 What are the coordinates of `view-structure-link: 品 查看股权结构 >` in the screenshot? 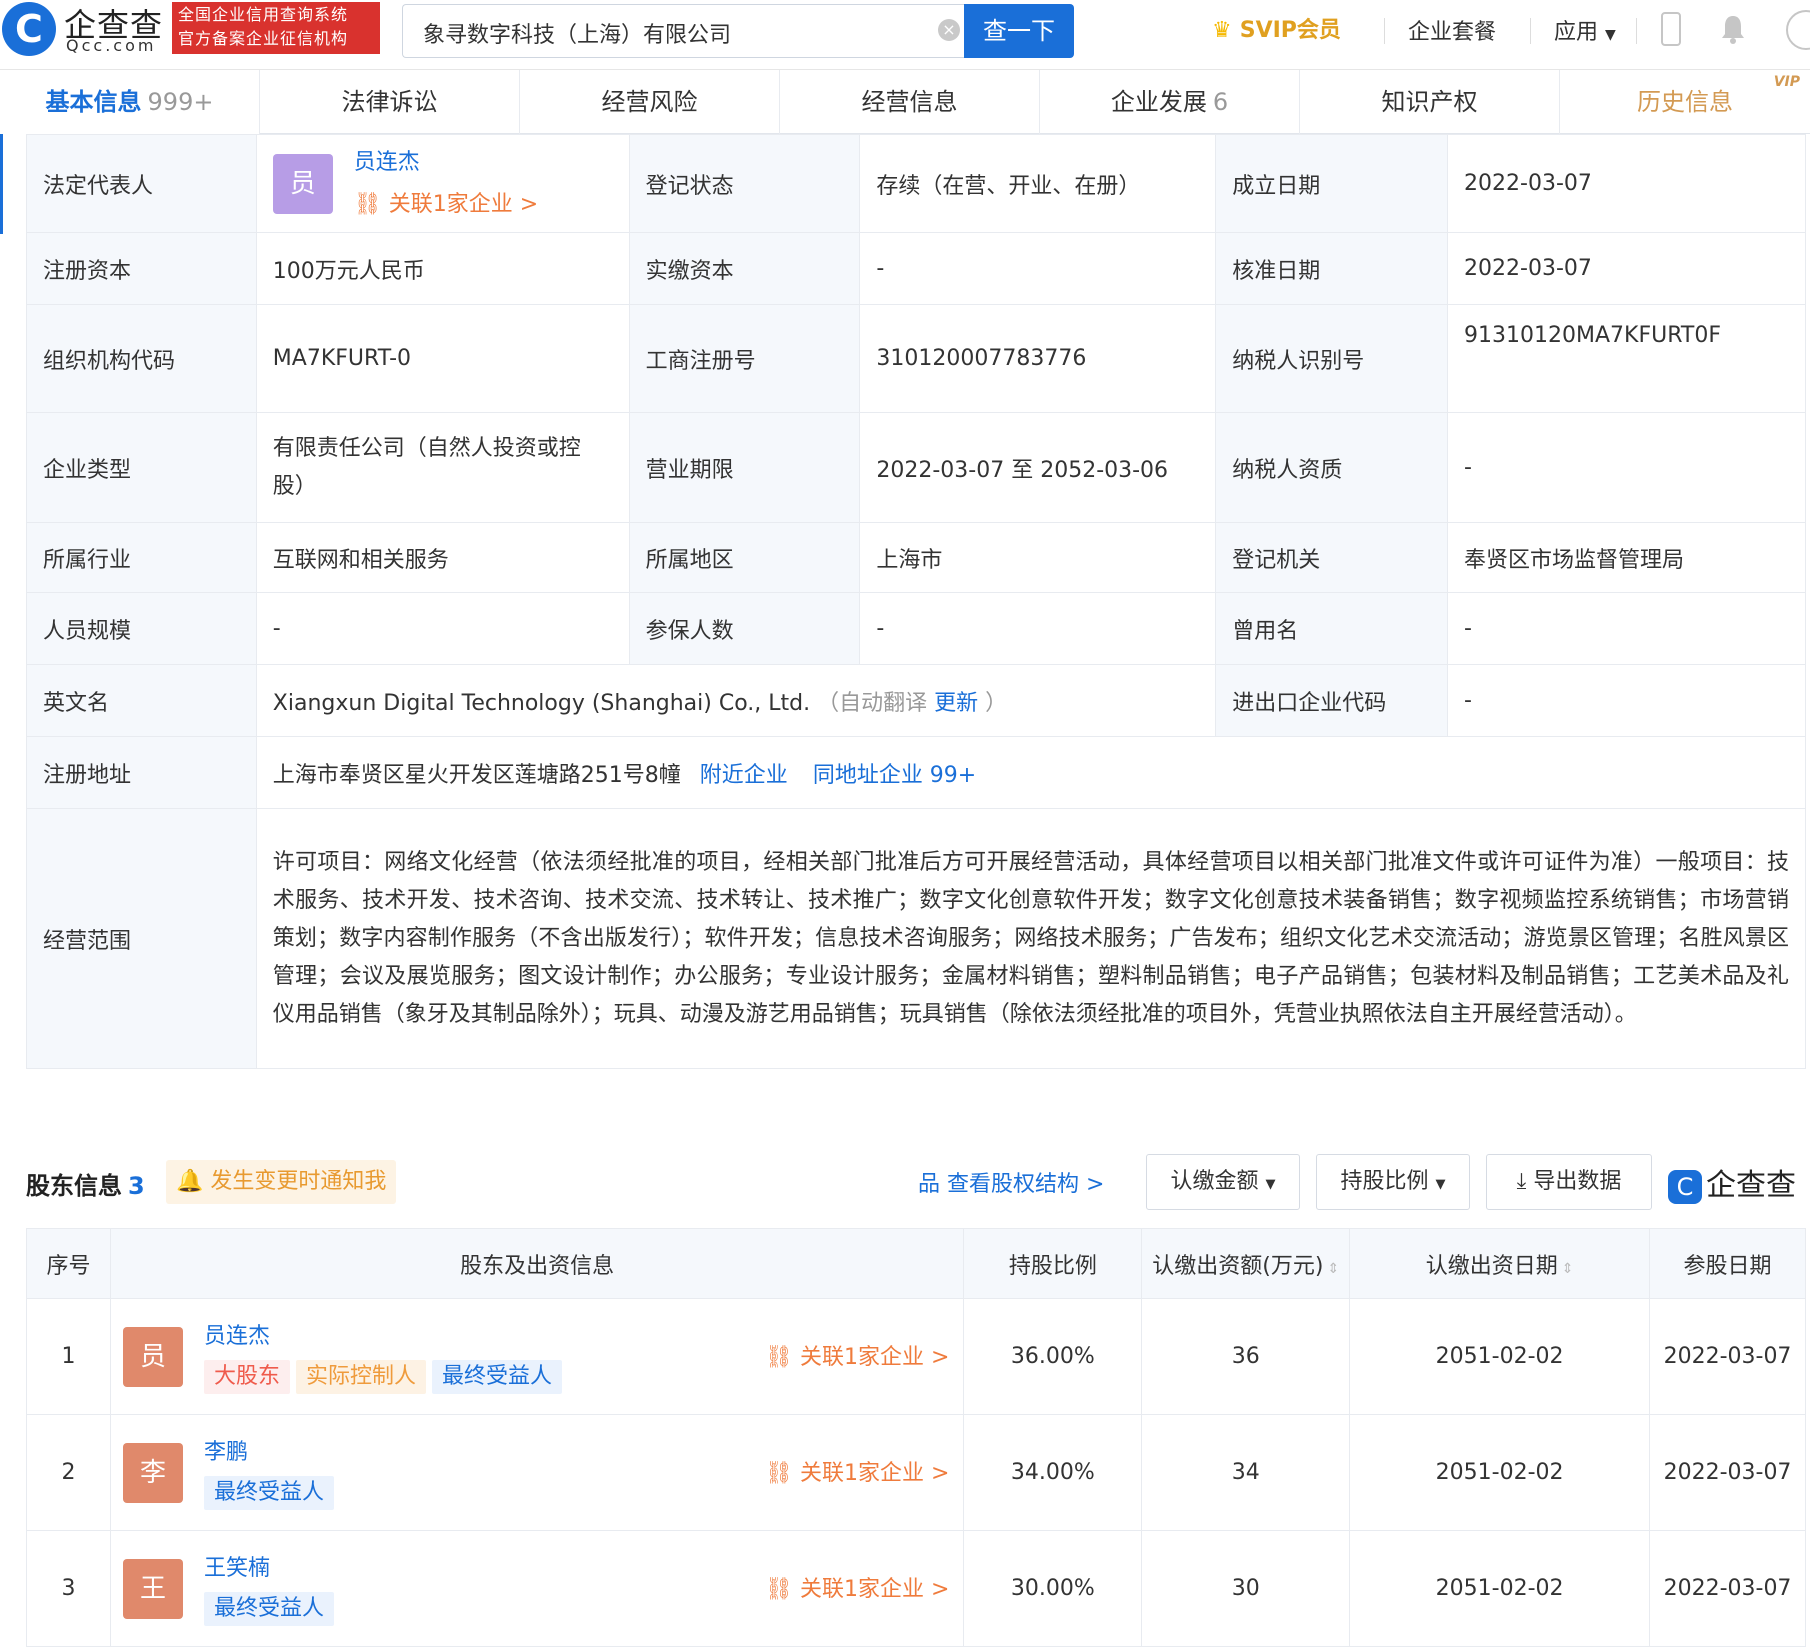 It's located at (1011, 1182).